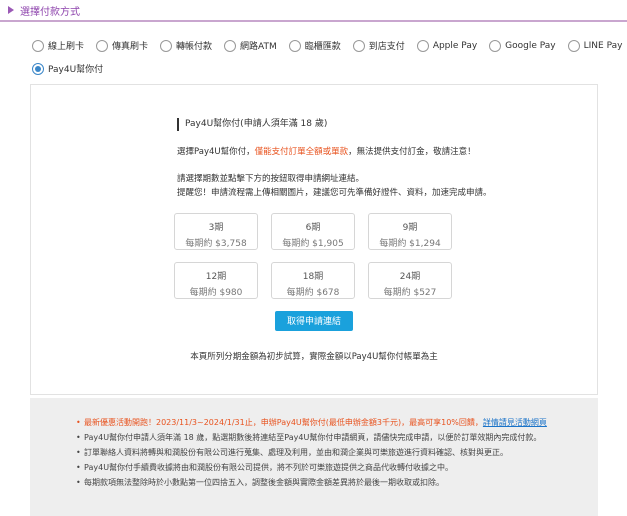 The width and height of the screenshot is (627, 516). I want to click on payment-option-online-card: 線上刷卡, so click(58, 45).